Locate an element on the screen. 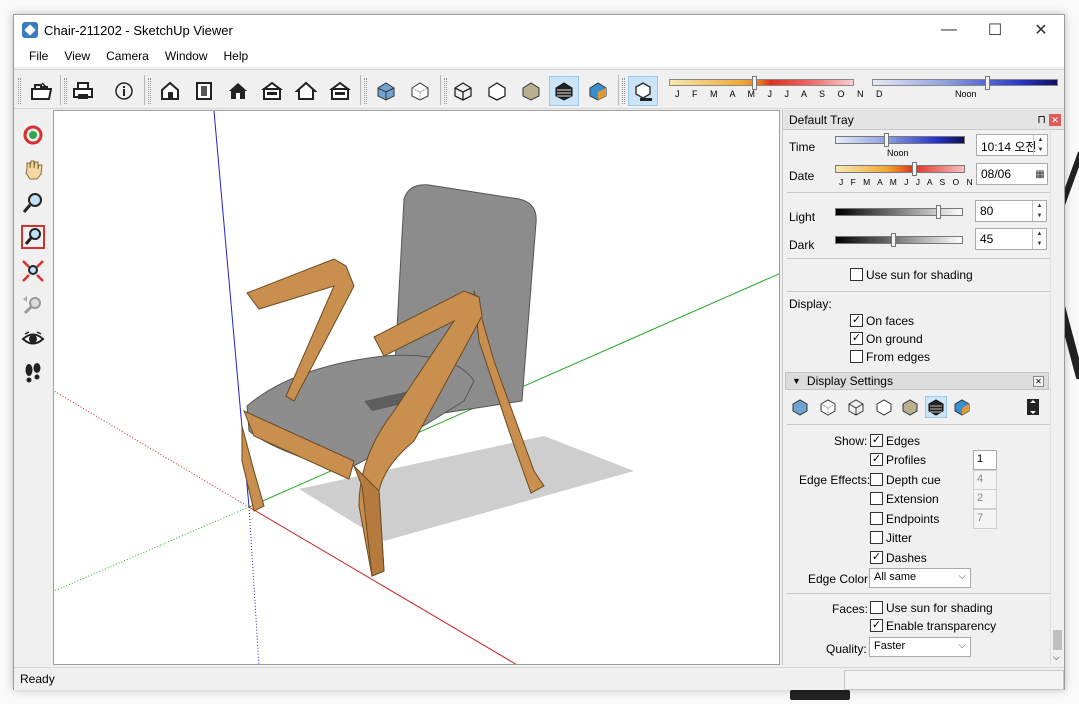 The width and height of the screenshot is (1079, 704). model-info-button is located at coordinates (124, 91).